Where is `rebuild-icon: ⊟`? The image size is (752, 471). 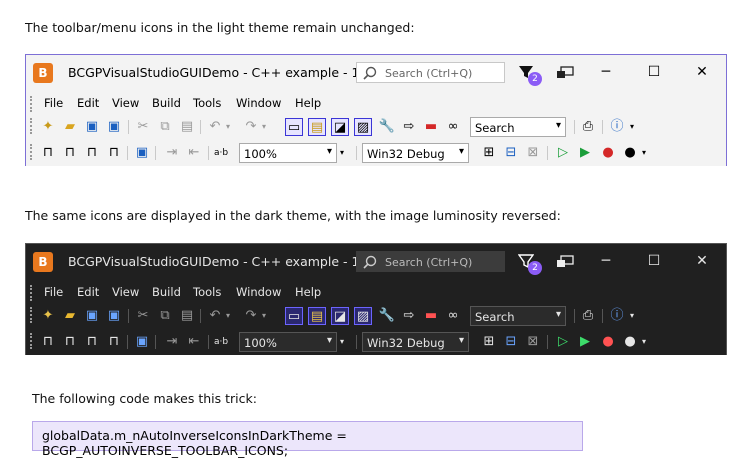
rebuild-icon: ⊟ is located at coordinates (511, 153).